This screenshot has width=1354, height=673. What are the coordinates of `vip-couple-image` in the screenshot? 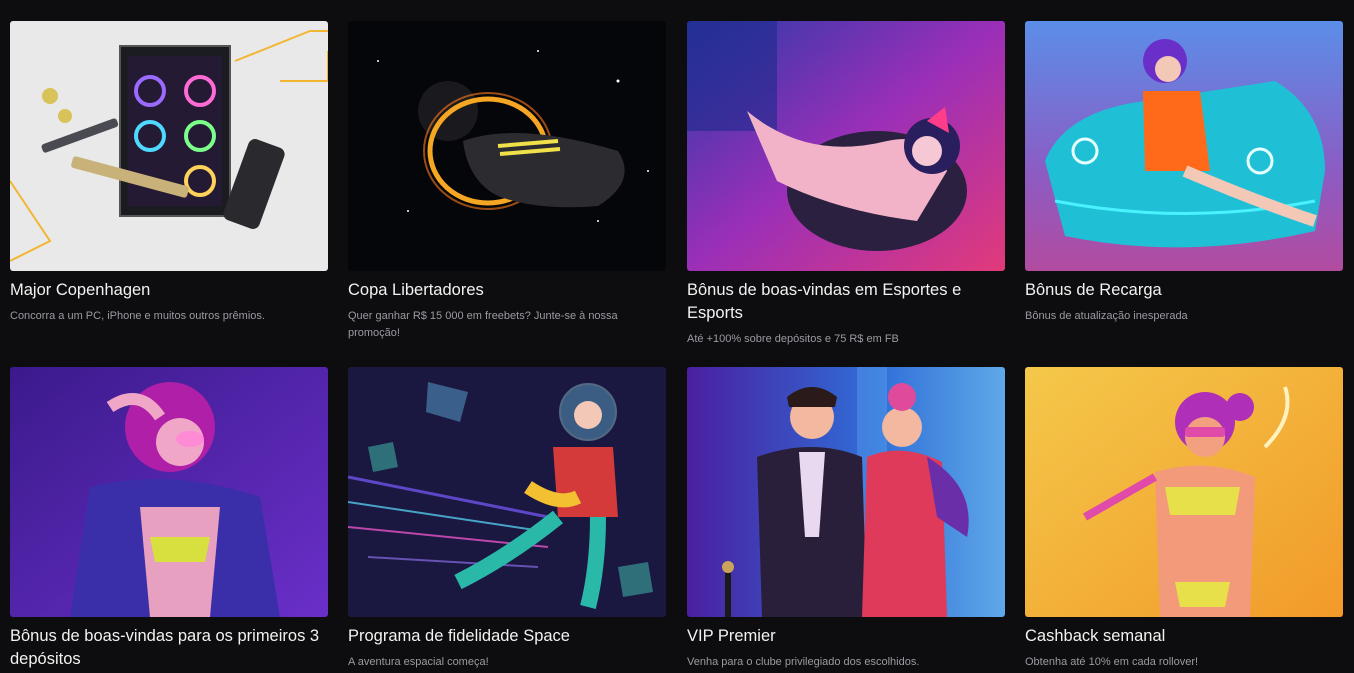 It's located at (846, 492).